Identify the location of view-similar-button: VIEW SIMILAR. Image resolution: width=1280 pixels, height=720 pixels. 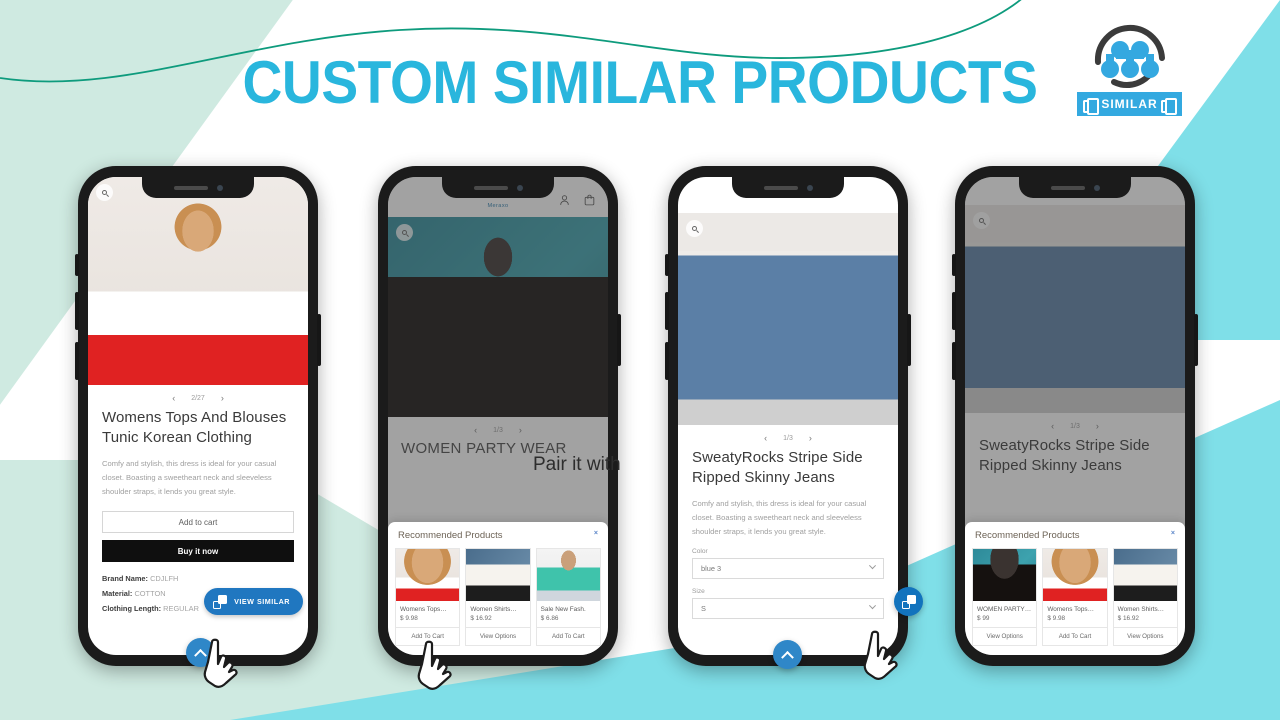
(253, 601).